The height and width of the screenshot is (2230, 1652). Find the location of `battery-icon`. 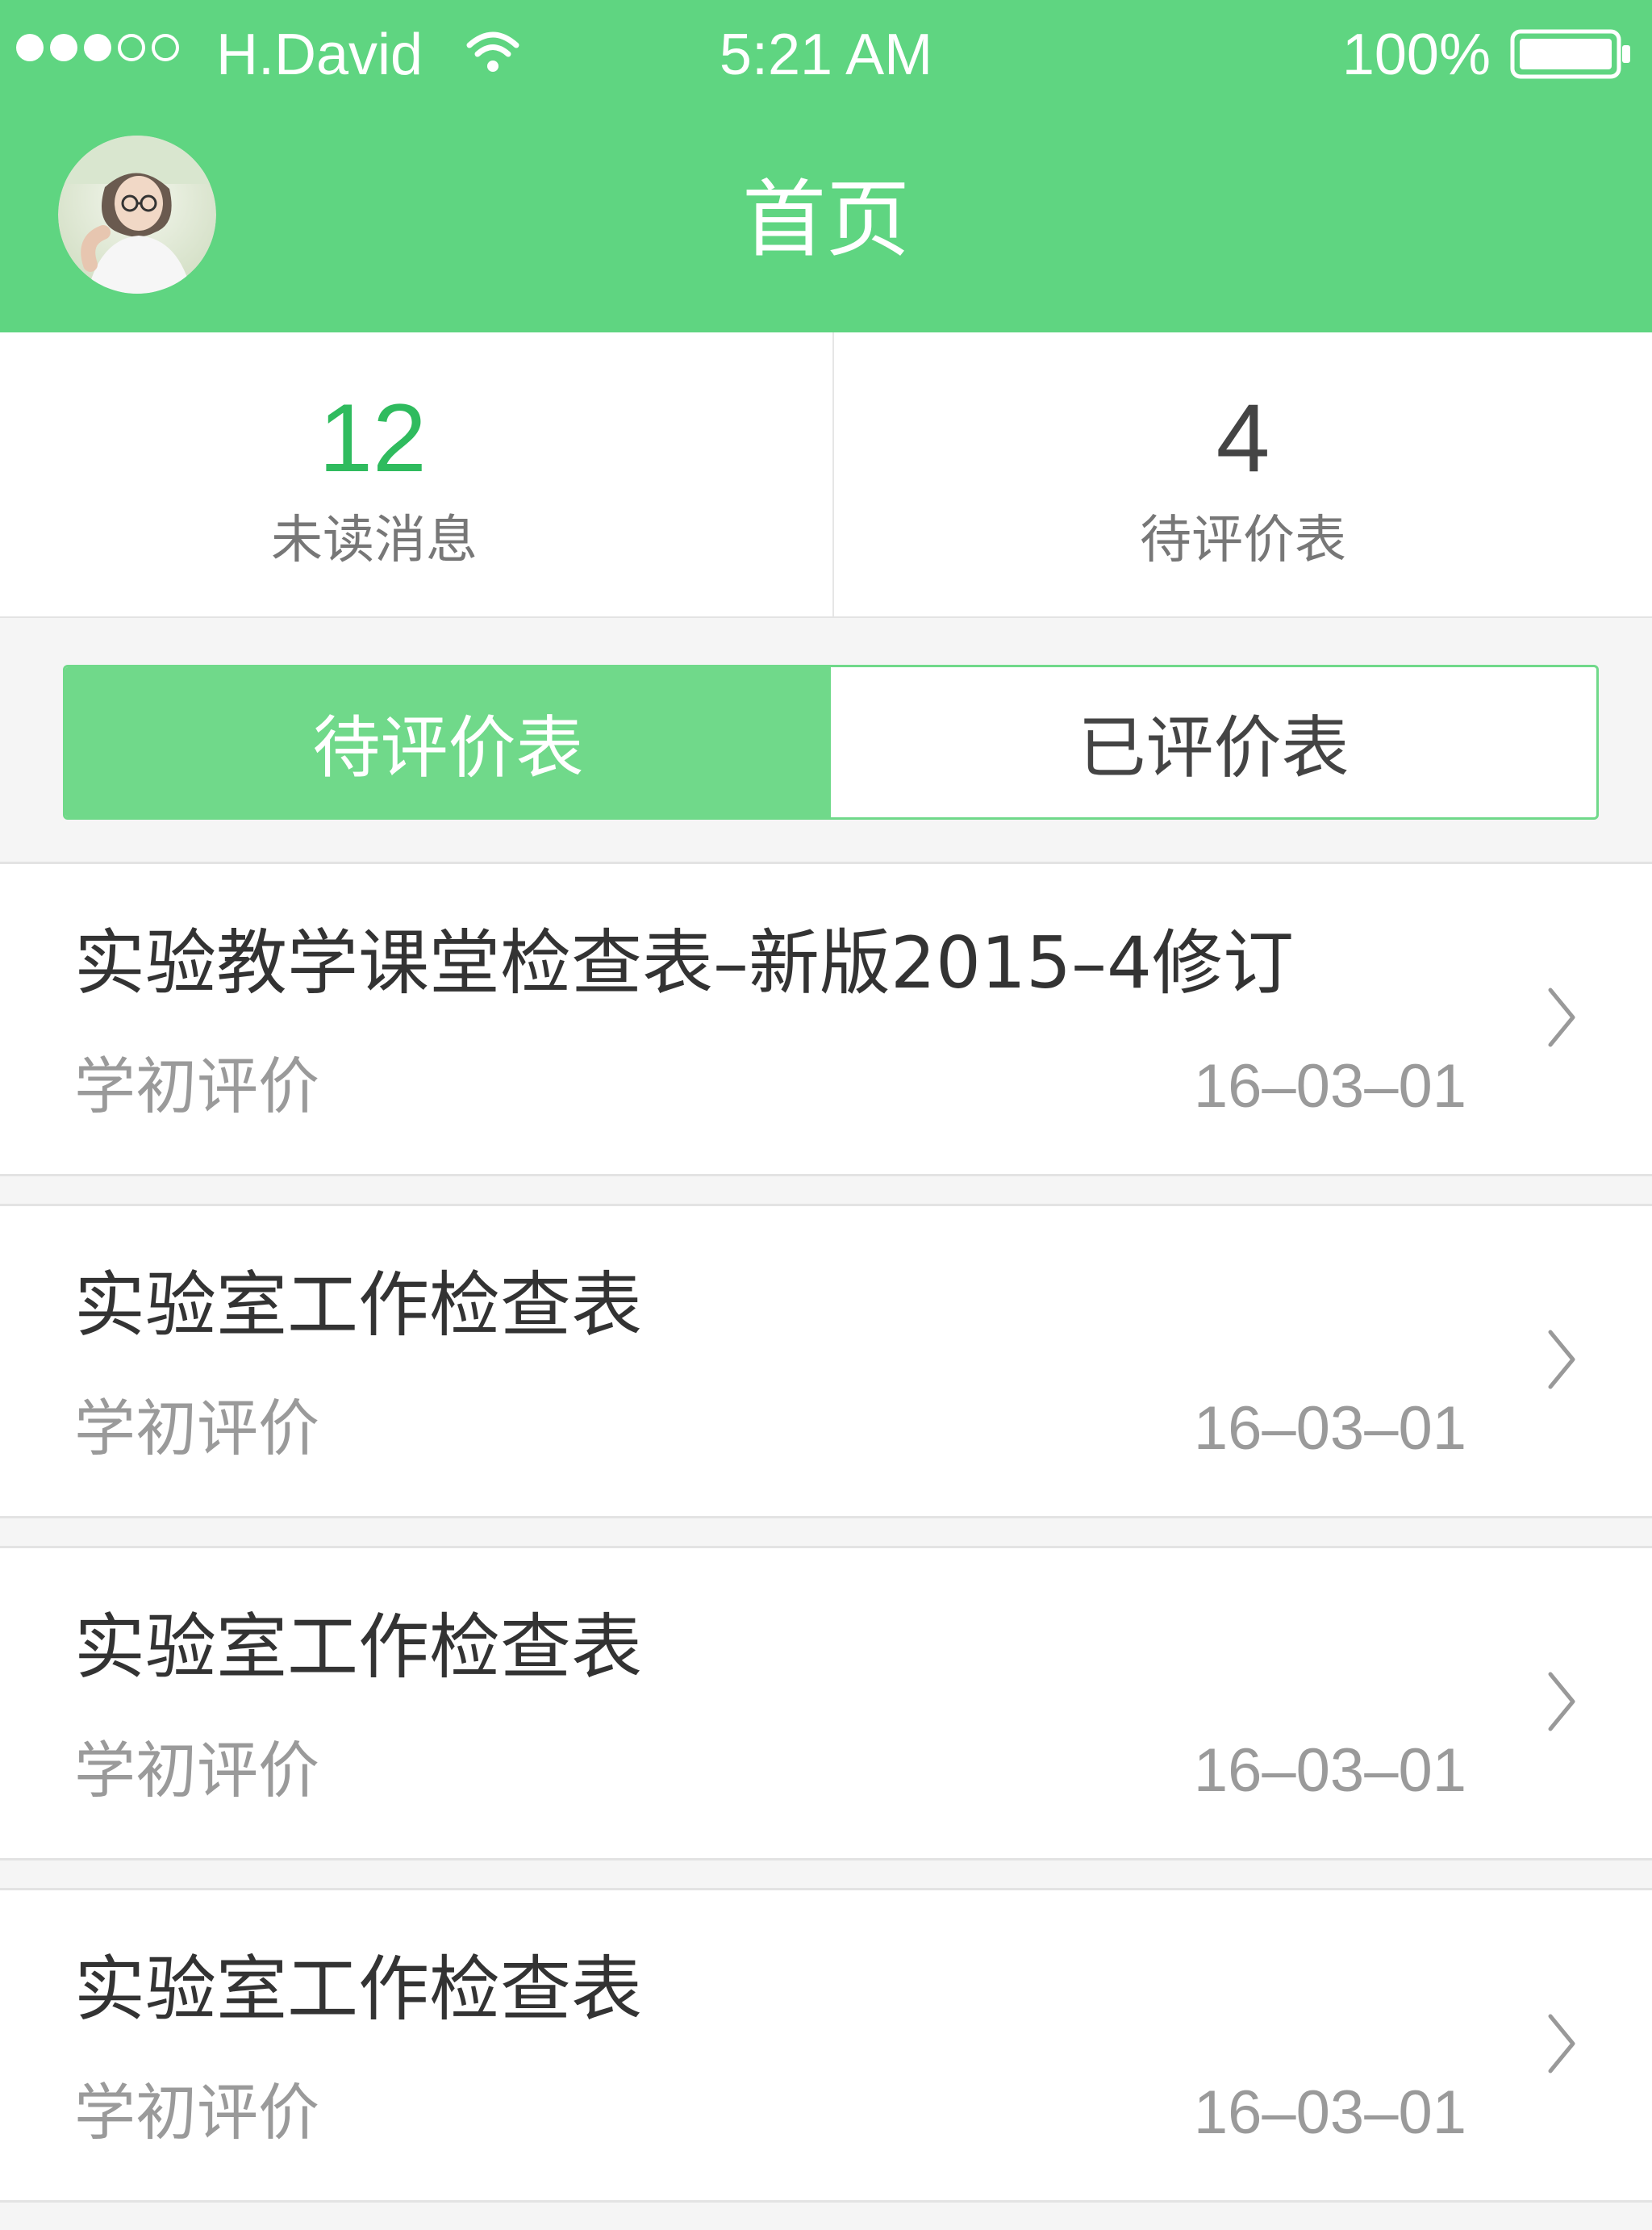

battery-icon is located at coordinates (1570, 54).